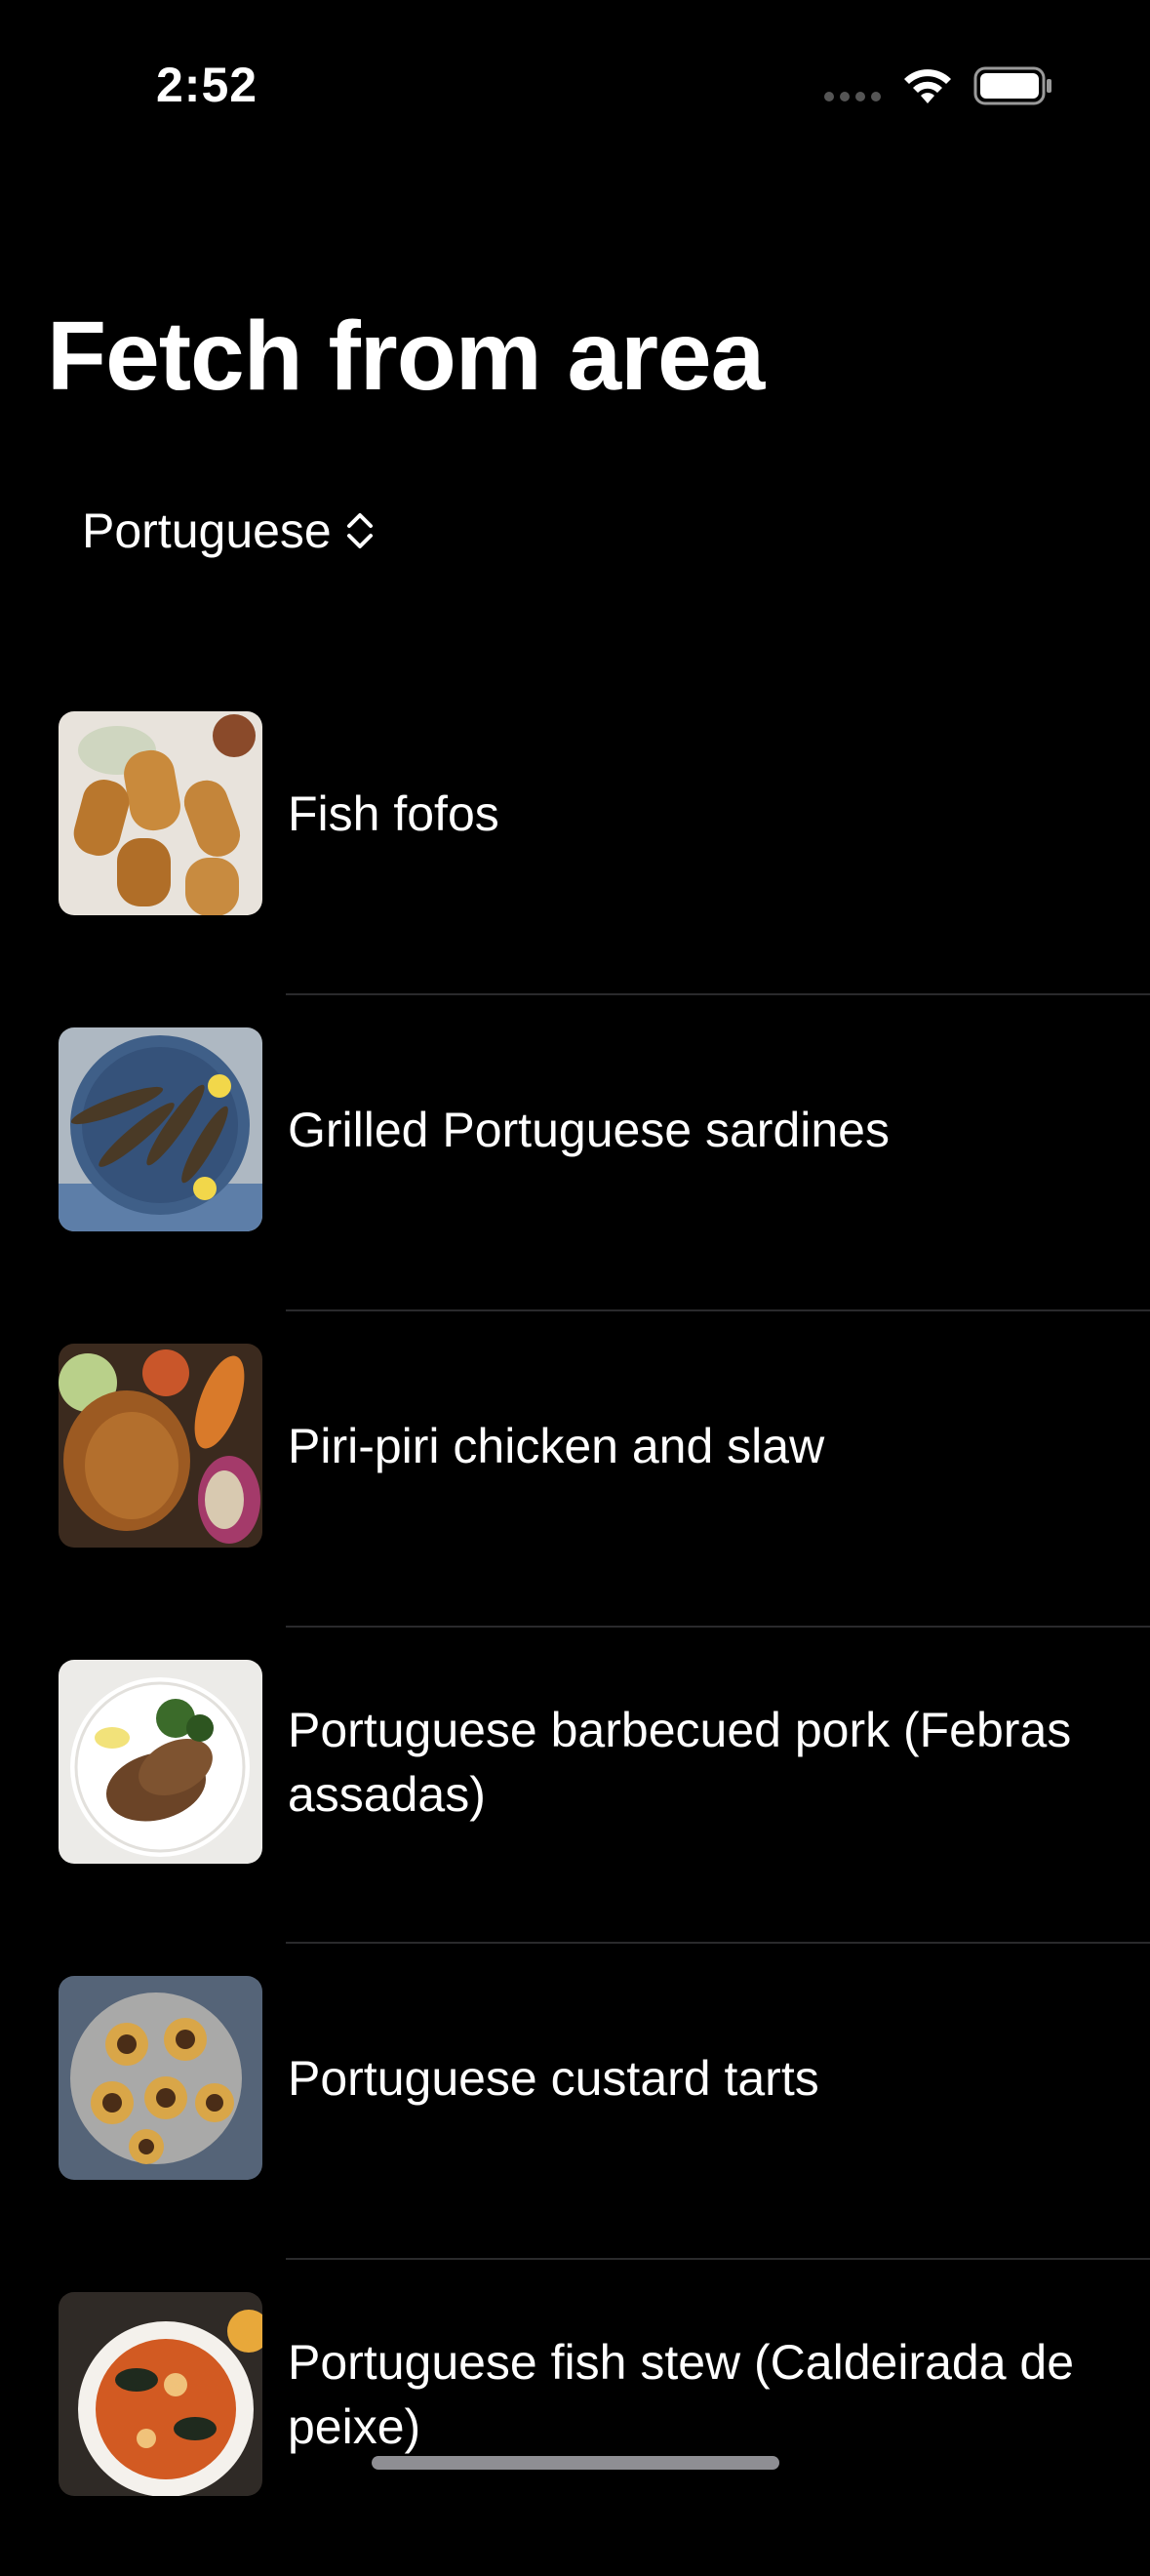 Image resolution: width=1150 pixels, height=2576 pixels. Describe the element at coordinates (160, 1762) in the screenshot. I see `barbecued-pork-photo` at that location.